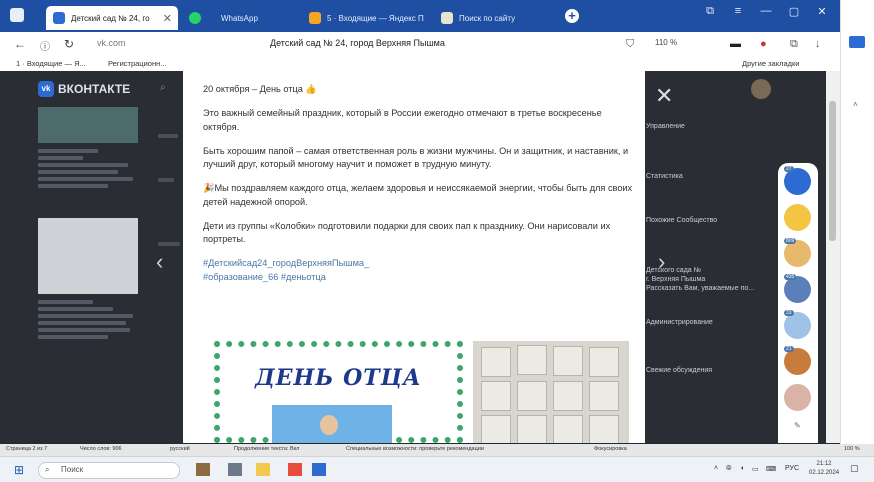 This screenshot has height=482, width=874. What do you see at coordinates (112, 18) in the screenshot?
I see `tab-vk: Детский сад № 24, го ✕` at bounding box center [112, 18].